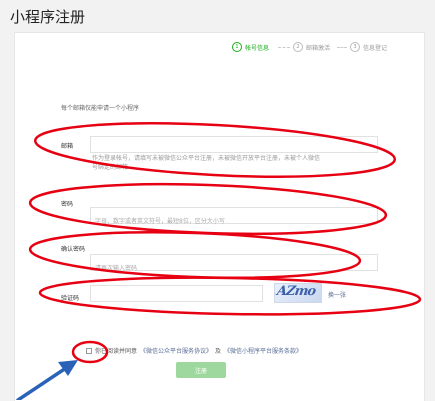 The width and height of the screenshot is (435, 401). What do you see at coordinates (375, 48) in the screenshot?
I see `step-label-info-registration: 信息登记` at bounding box center [375, 48].